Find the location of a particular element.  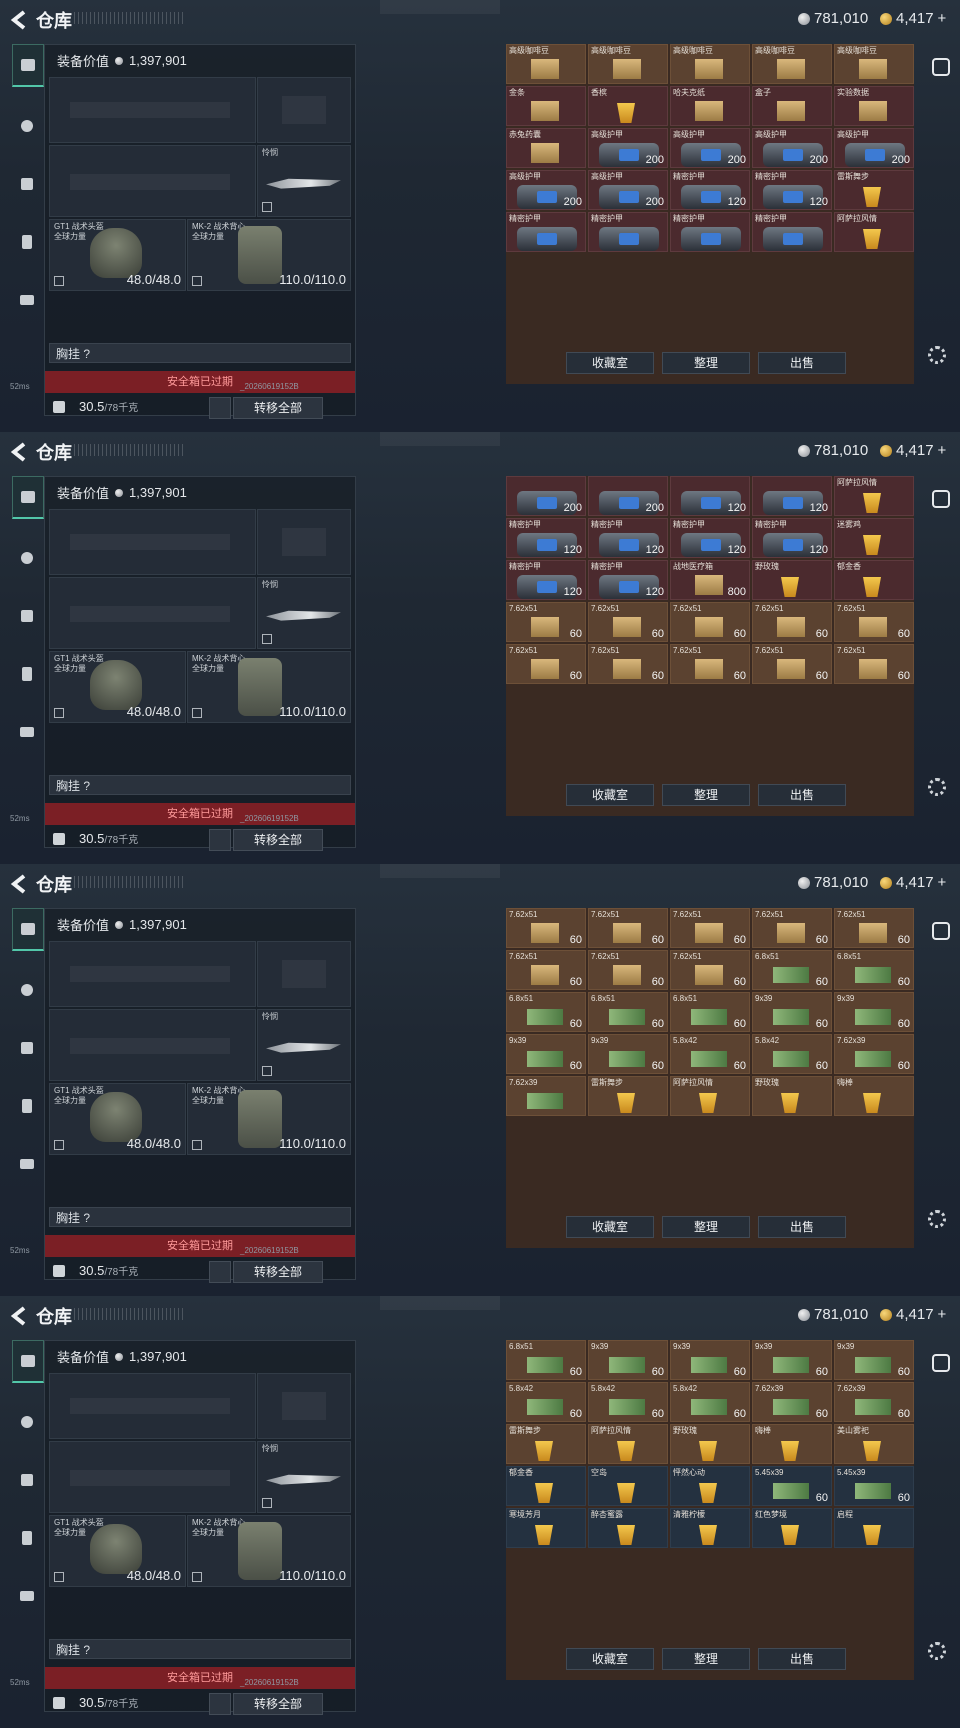

stash-item: 空岛 is located at coordinates (628, 1486).